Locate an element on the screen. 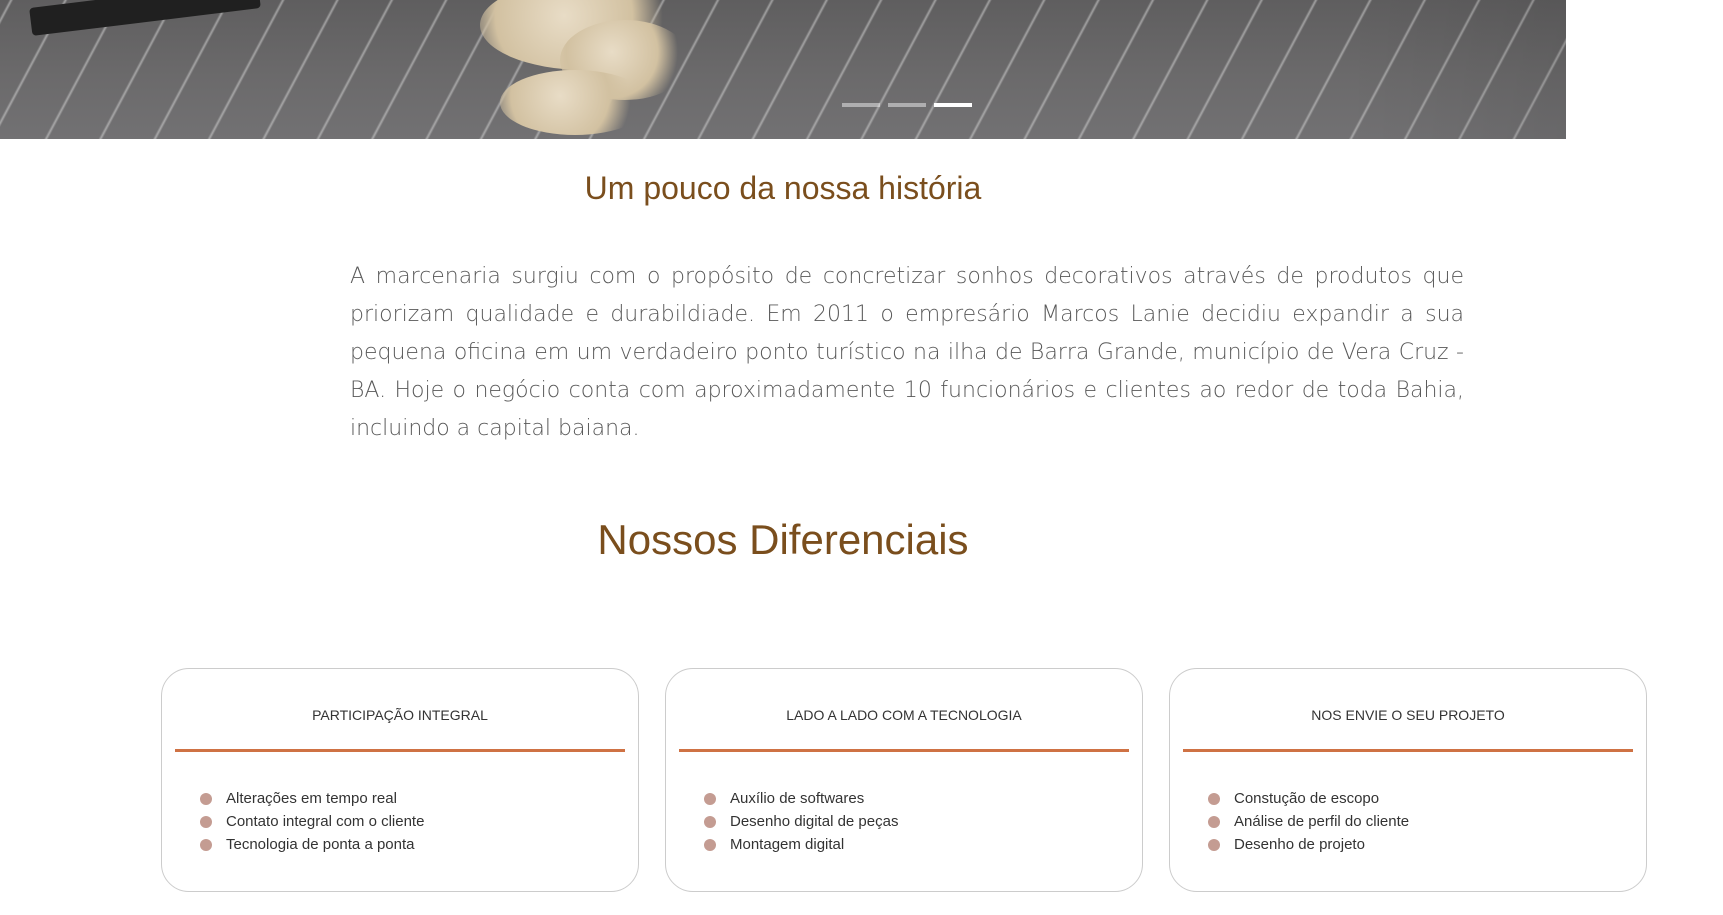 This screenshot has width=1723, height=915. list-item-label: Tecnologia de ponta a ponta is located at coordinates (320, 844).